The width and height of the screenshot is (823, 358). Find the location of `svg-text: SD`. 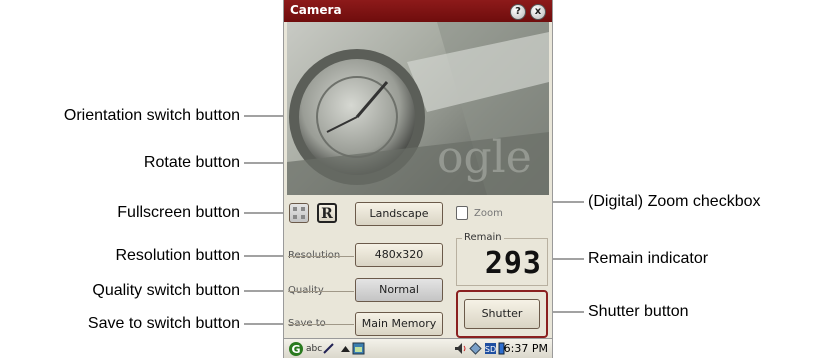

svg-text: SD is located at coordinates (490, 349).